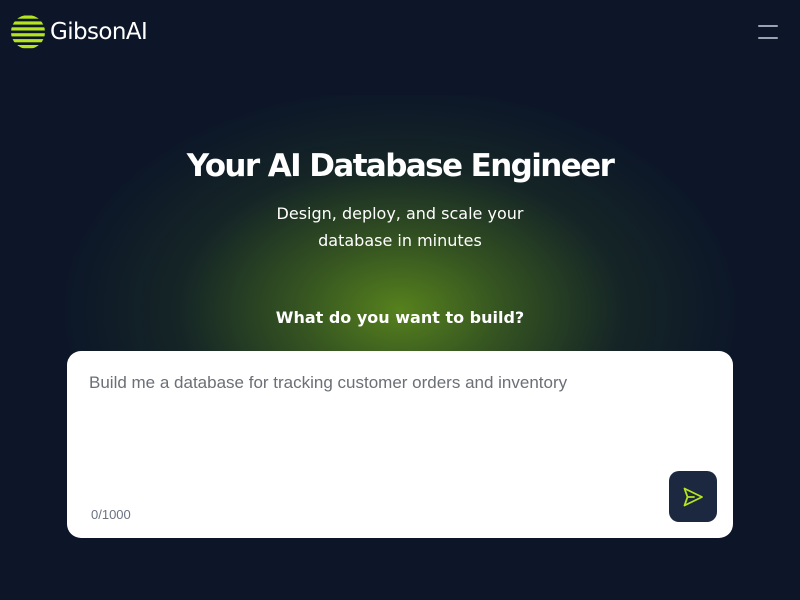 Image resolution: width=800 pixels, height=600 pixels. Describe the element at coordinates (400, 317) in the screenshot. I see `prompt-label: What do you want to build?` at that location.